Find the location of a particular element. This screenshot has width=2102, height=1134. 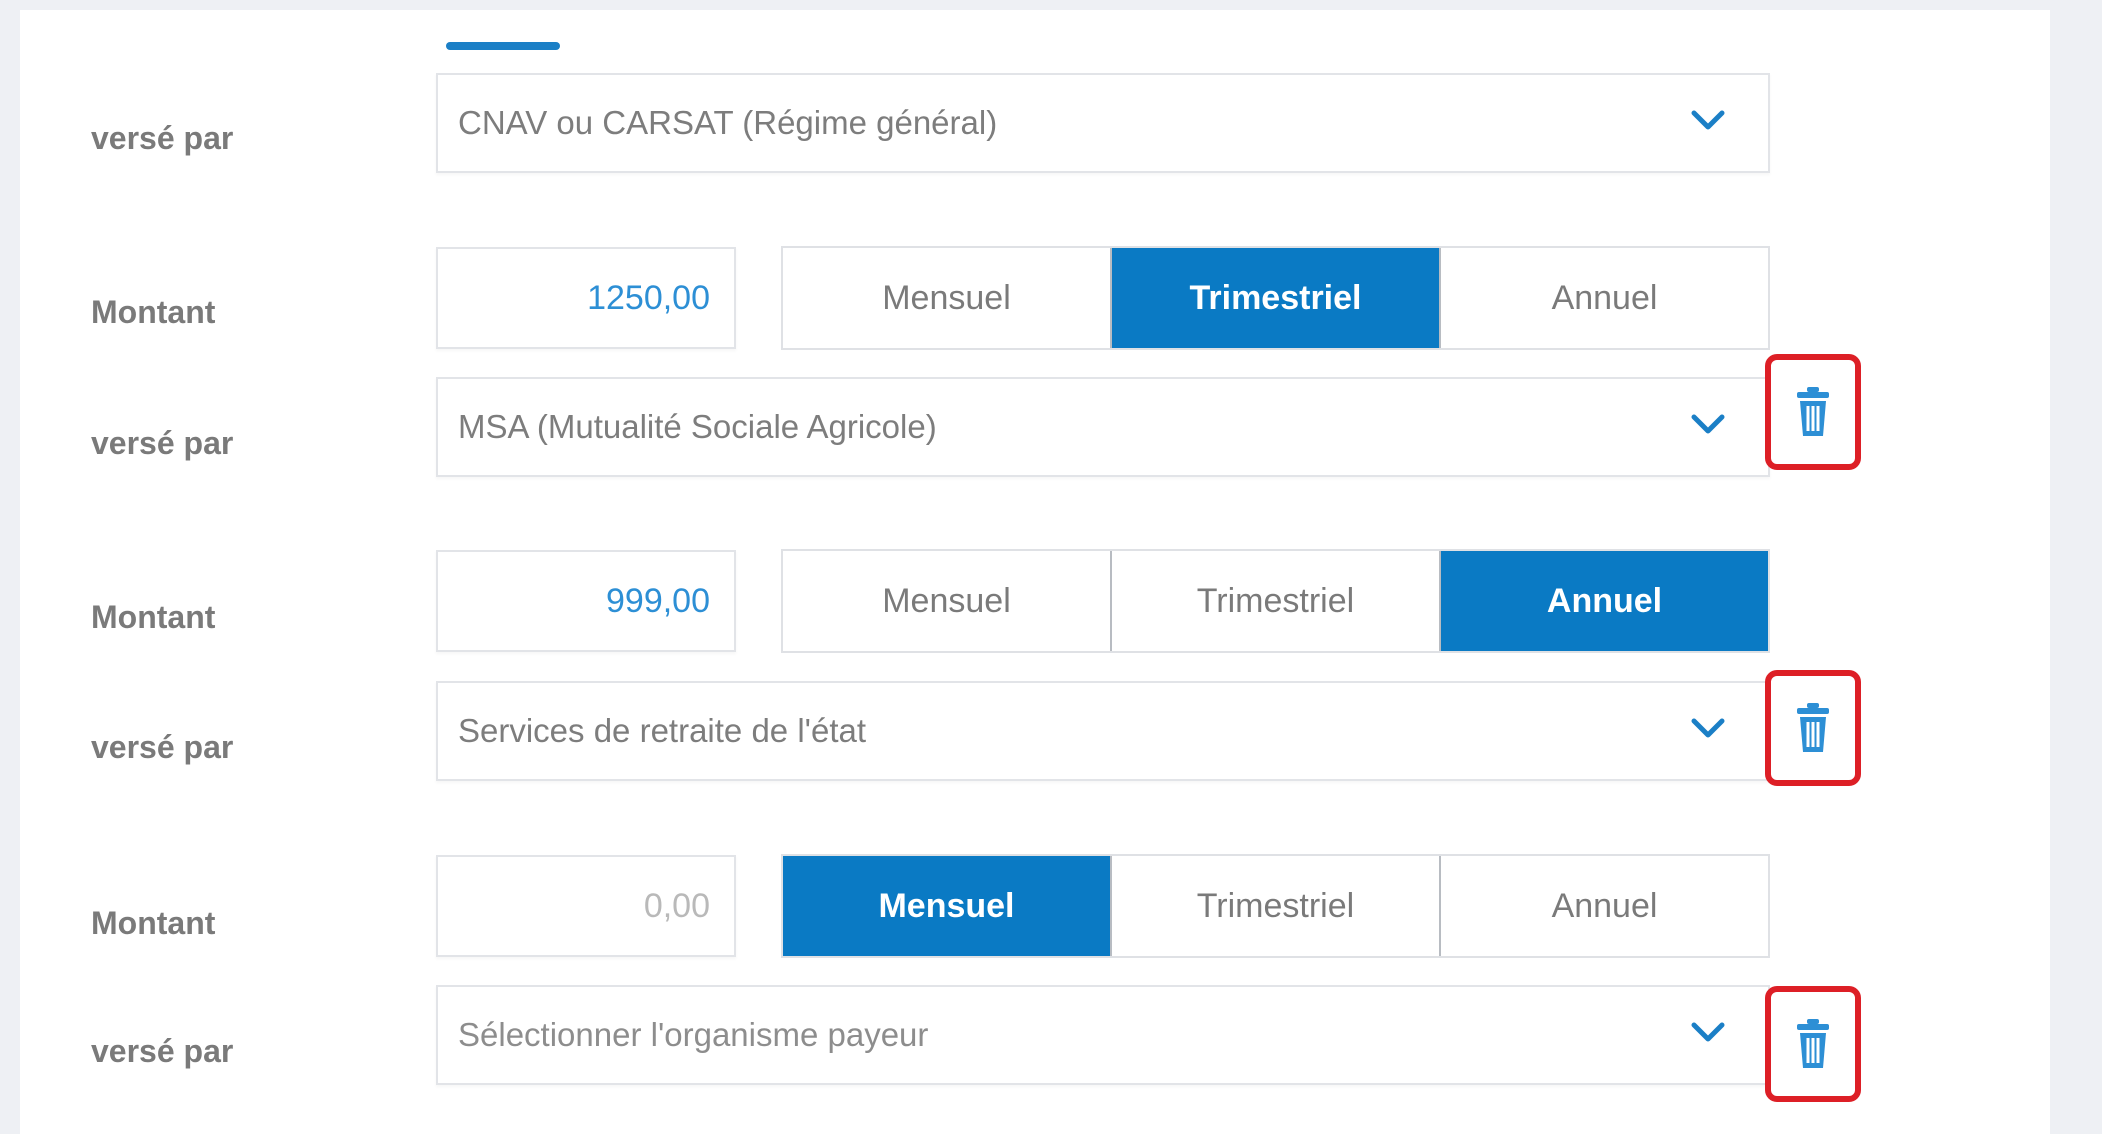

payer-select: Services de retraite de l'état is located at coordinates (1103, 731).